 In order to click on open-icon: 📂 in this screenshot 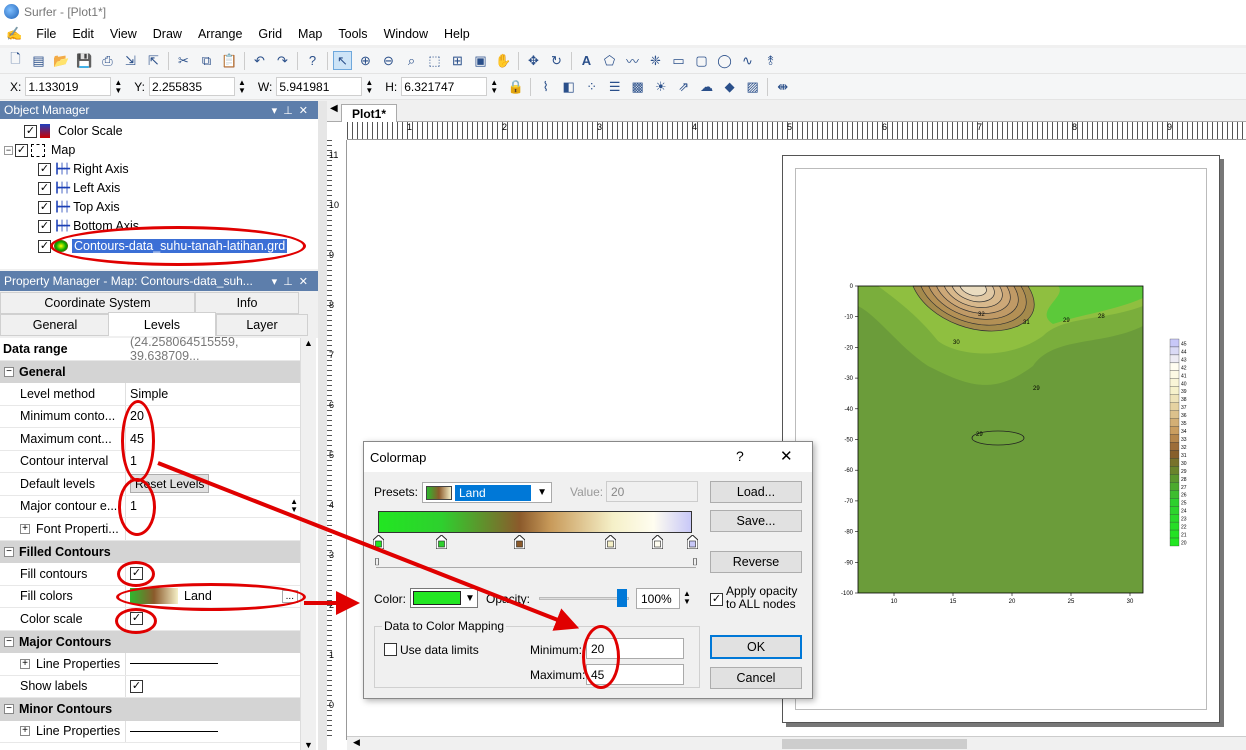, I will do `click(61, 60)`.